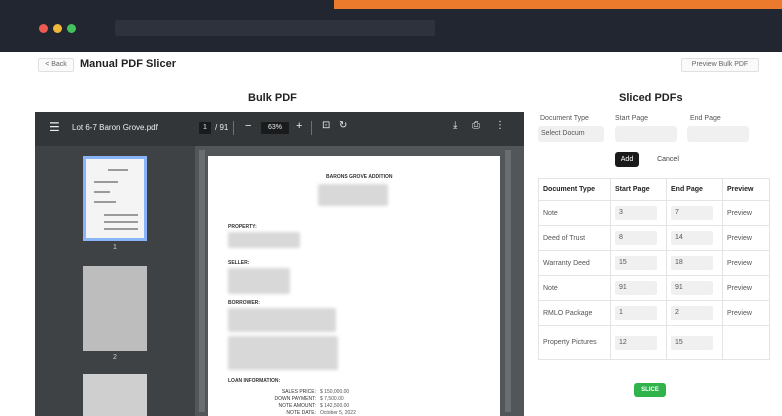  I want to click on page-count: / 91, so click(222, 127).